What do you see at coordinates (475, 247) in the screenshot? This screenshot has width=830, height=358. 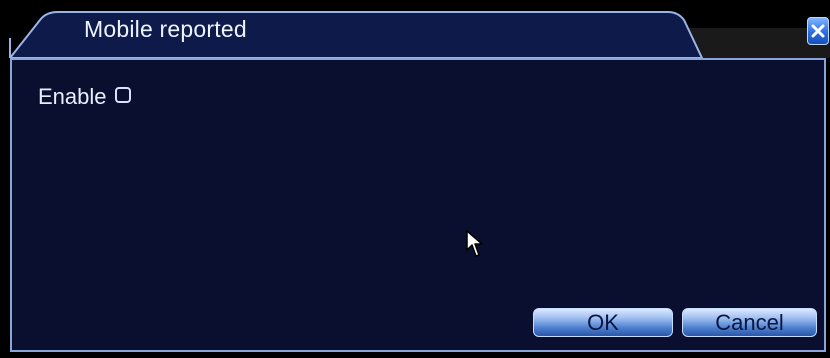 I see `mouse-pointer-icon` at bounding box center [475, 247].